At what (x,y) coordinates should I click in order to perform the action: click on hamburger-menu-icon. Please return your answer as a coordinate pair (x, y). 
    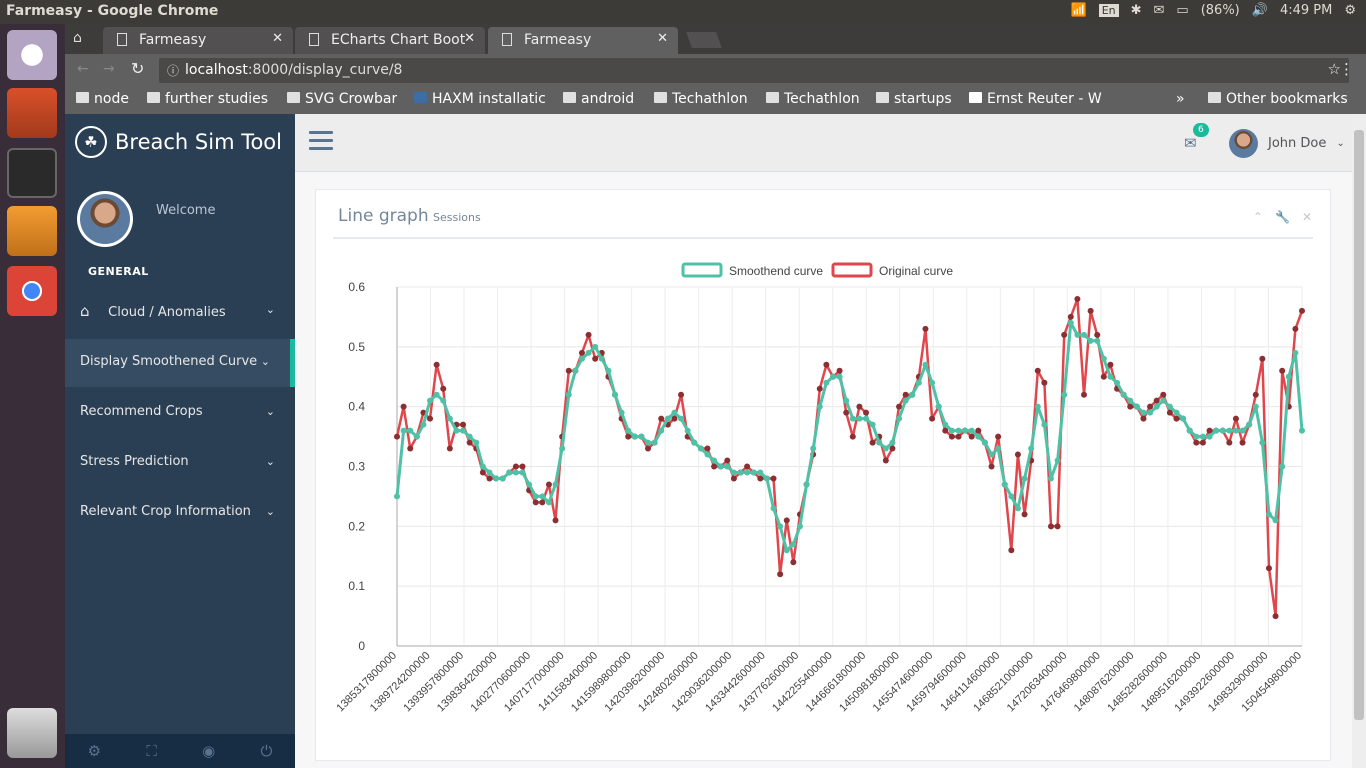
    Looking at the image, I should click on (321, 141).